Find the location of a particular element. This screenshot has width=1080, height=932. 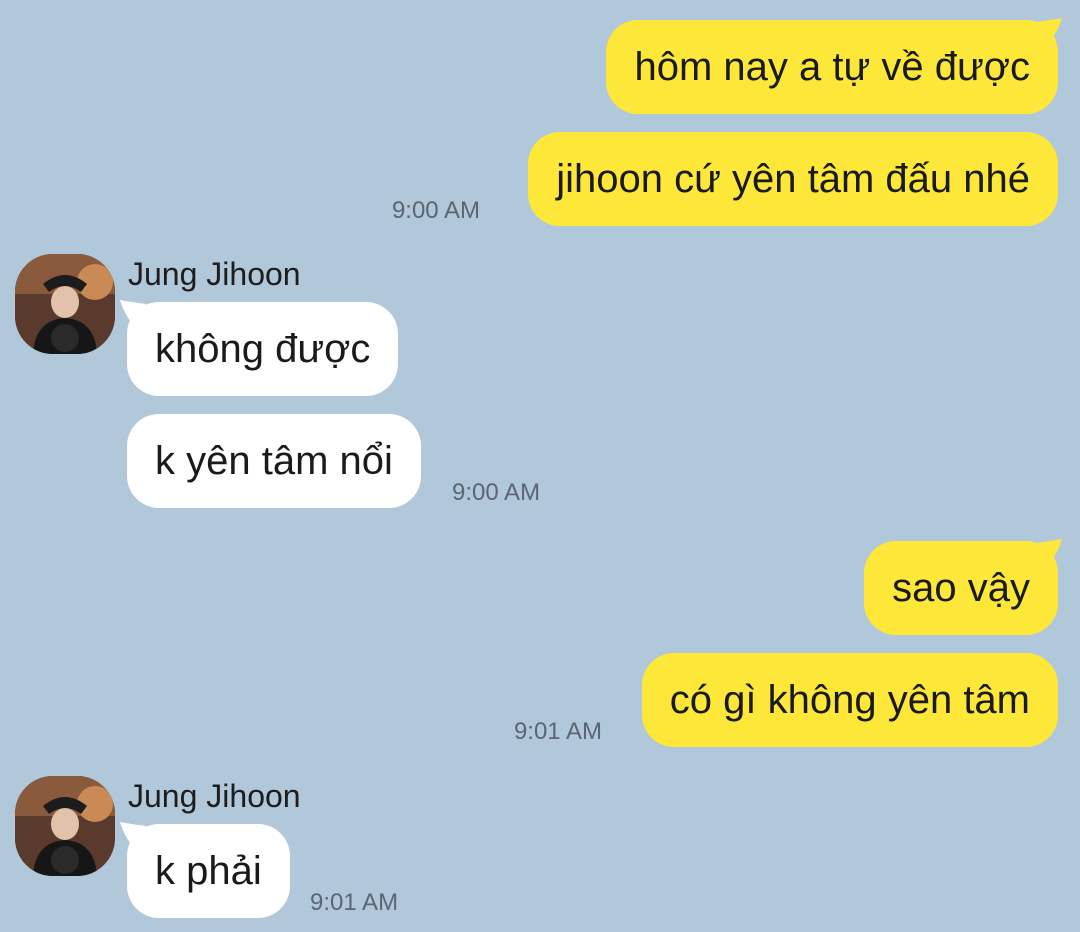

message-bubble-outgoing: hôm nay a tự về được is located at coordinates (832, 67).